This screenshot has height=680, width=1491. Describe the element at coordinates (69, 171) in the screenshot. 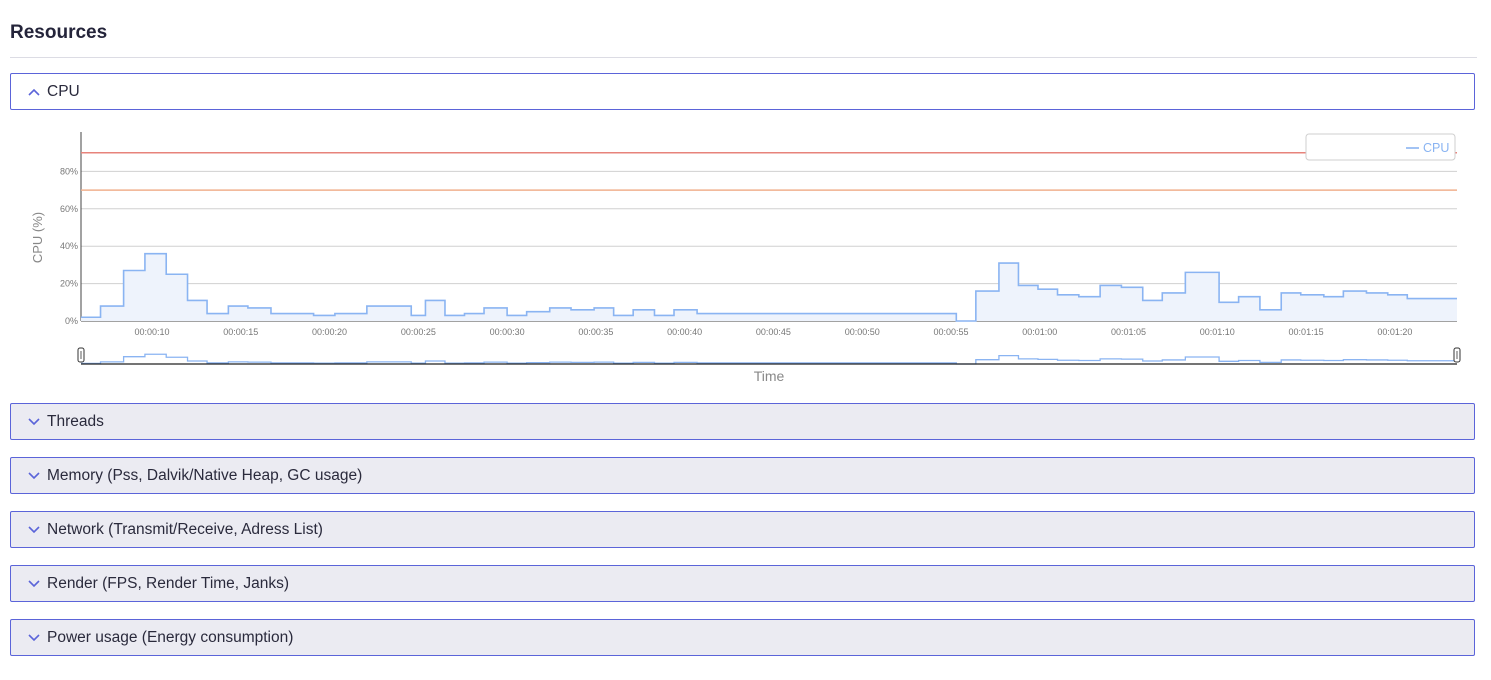

I see `y-tick-label: 80%` at that location.